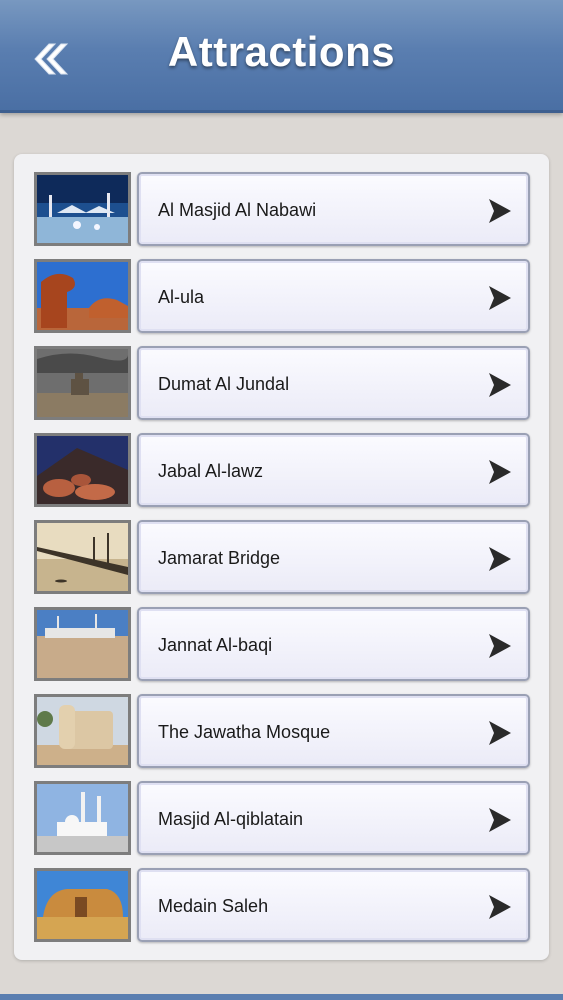  I want to click on item-label: Jabal Al-lawz, so click(211, 471).